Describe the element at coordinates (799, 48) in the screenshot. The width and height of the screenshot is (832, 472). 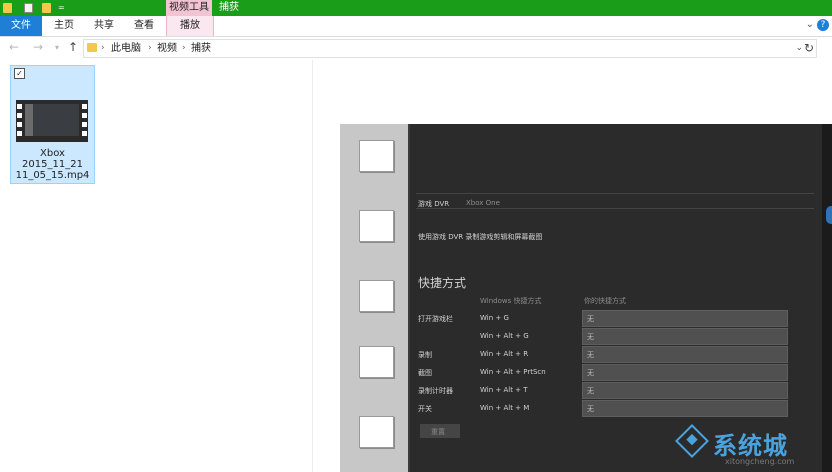
I see `address-dropdown-icon: ⌄` at that location.